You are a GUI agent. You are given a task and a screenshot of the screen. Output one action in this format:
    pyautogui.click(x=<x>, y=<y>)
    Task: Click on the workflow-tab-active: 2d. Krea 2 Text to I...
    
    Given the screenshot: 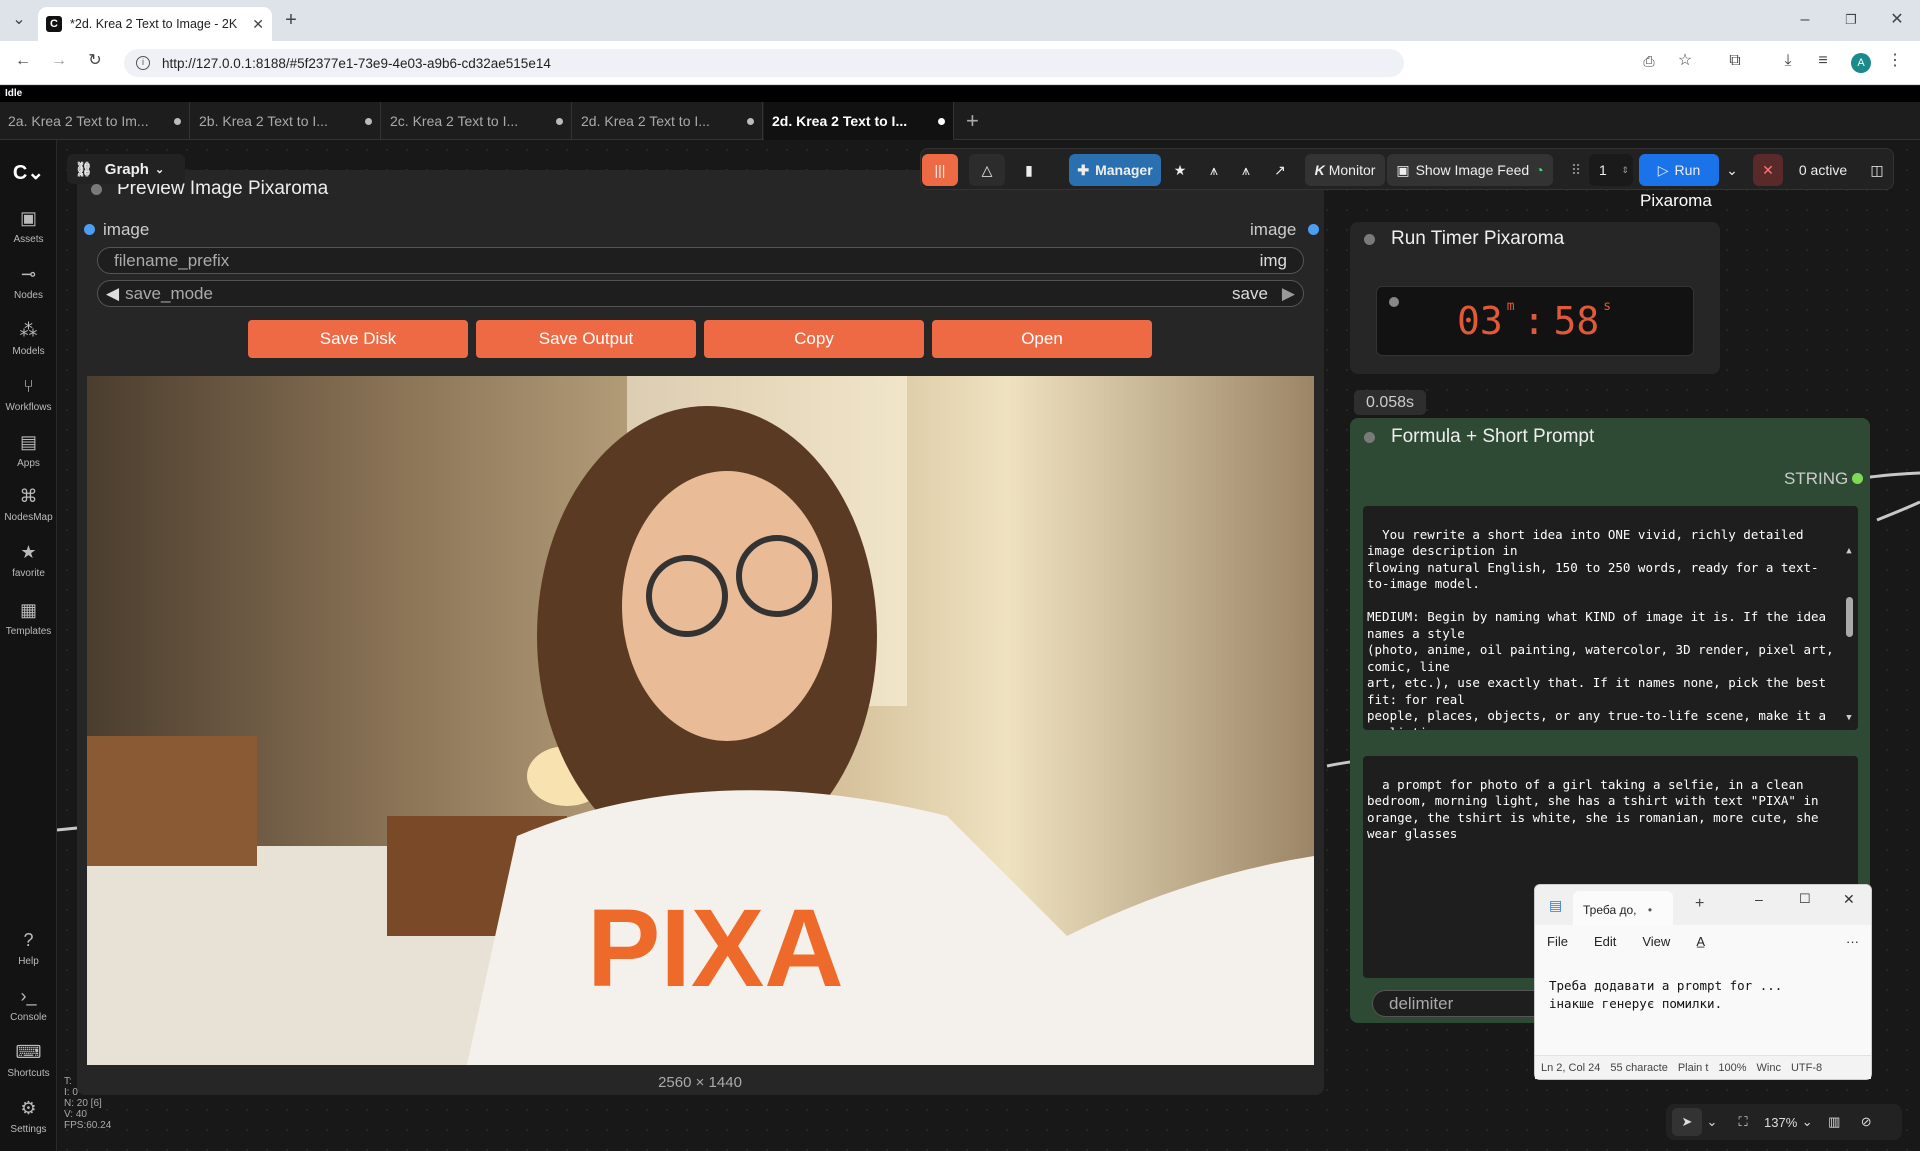 What is the action you would take?
    pyautogui.click(x=859, y=121)
    